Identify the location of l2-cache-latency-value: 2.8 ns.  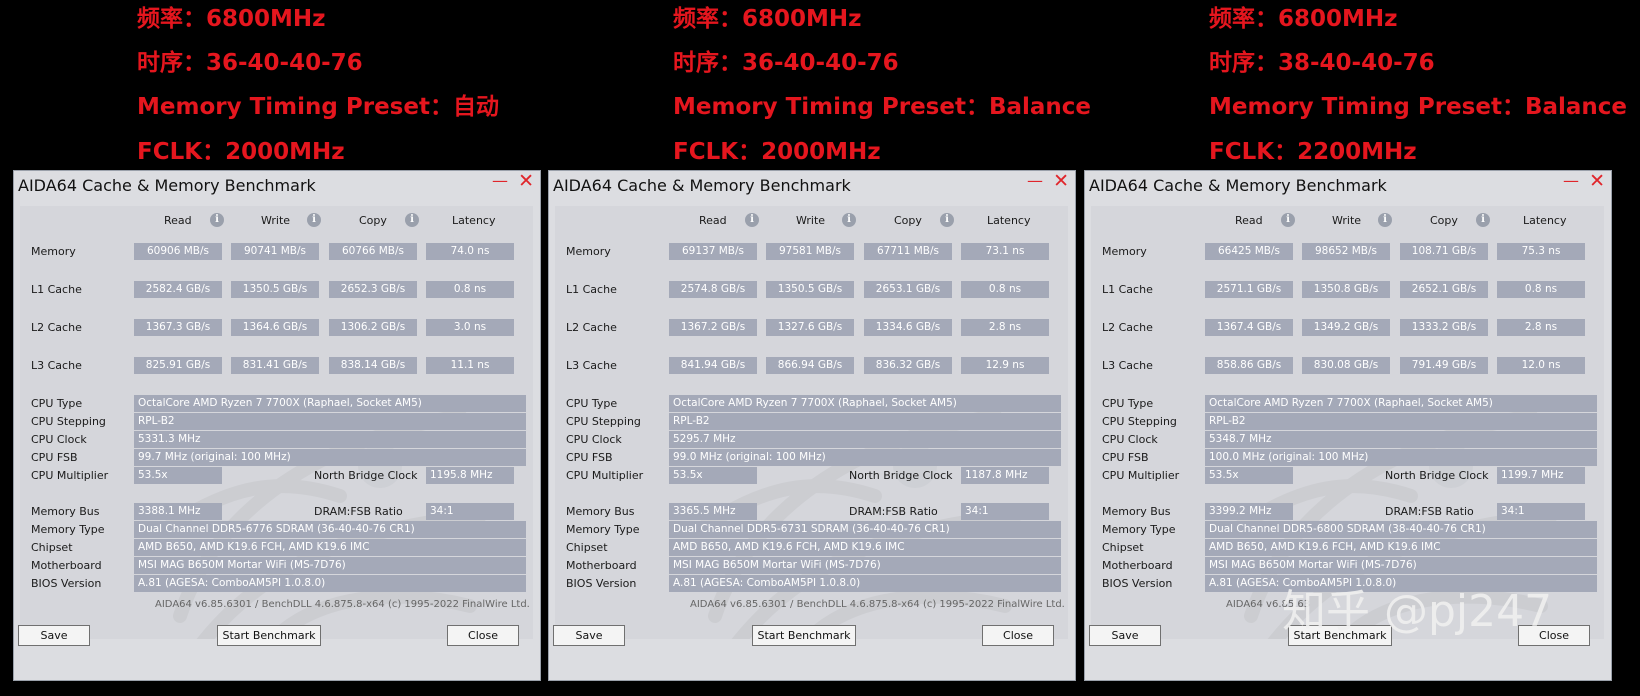
(1541, 327).